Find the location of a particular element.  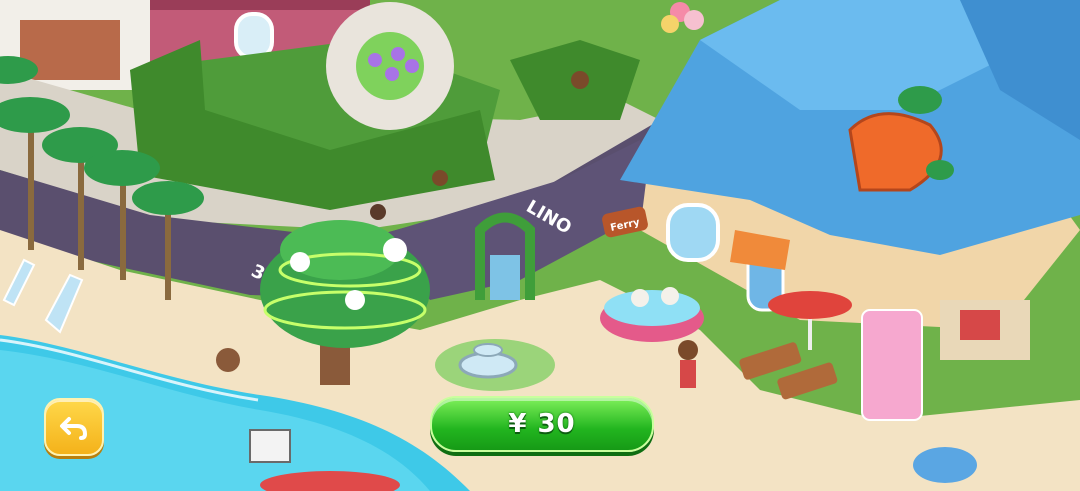

back-arrow-icon is located at coordinates (74, 428).